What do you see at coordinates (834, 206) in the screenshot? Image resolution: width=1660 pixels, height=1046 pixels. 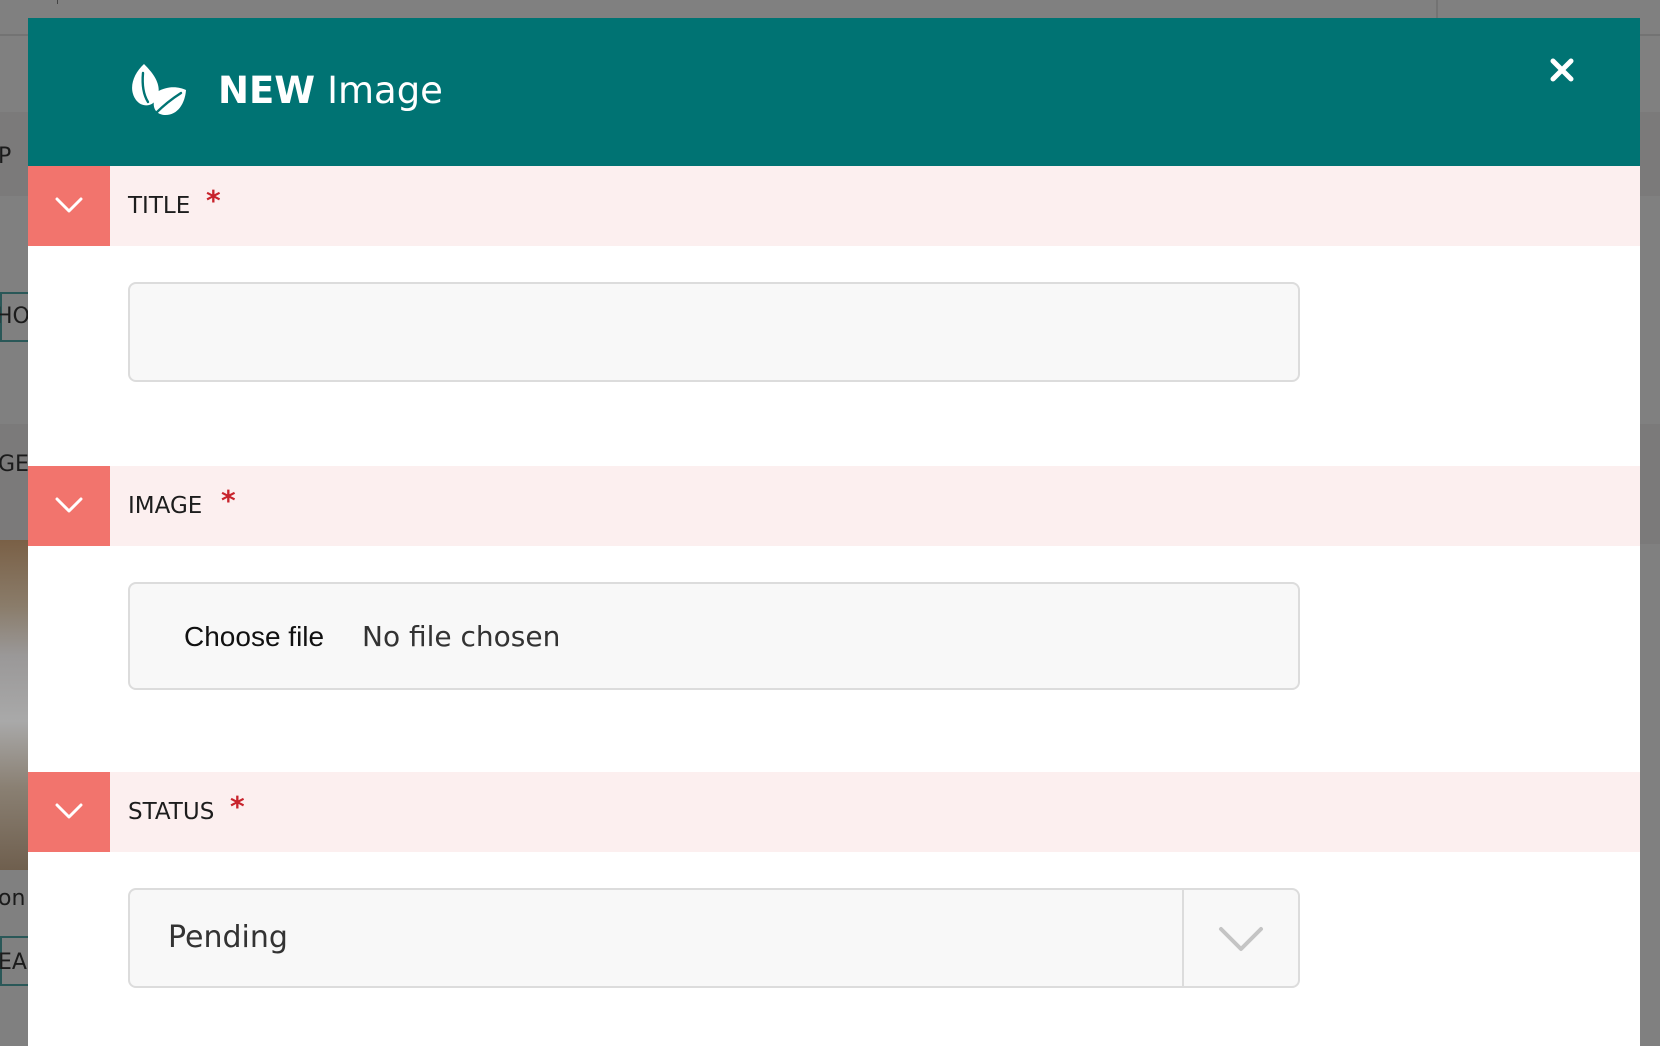 I see `title-section-header: TITLE *` at bounding box center [834, 206].